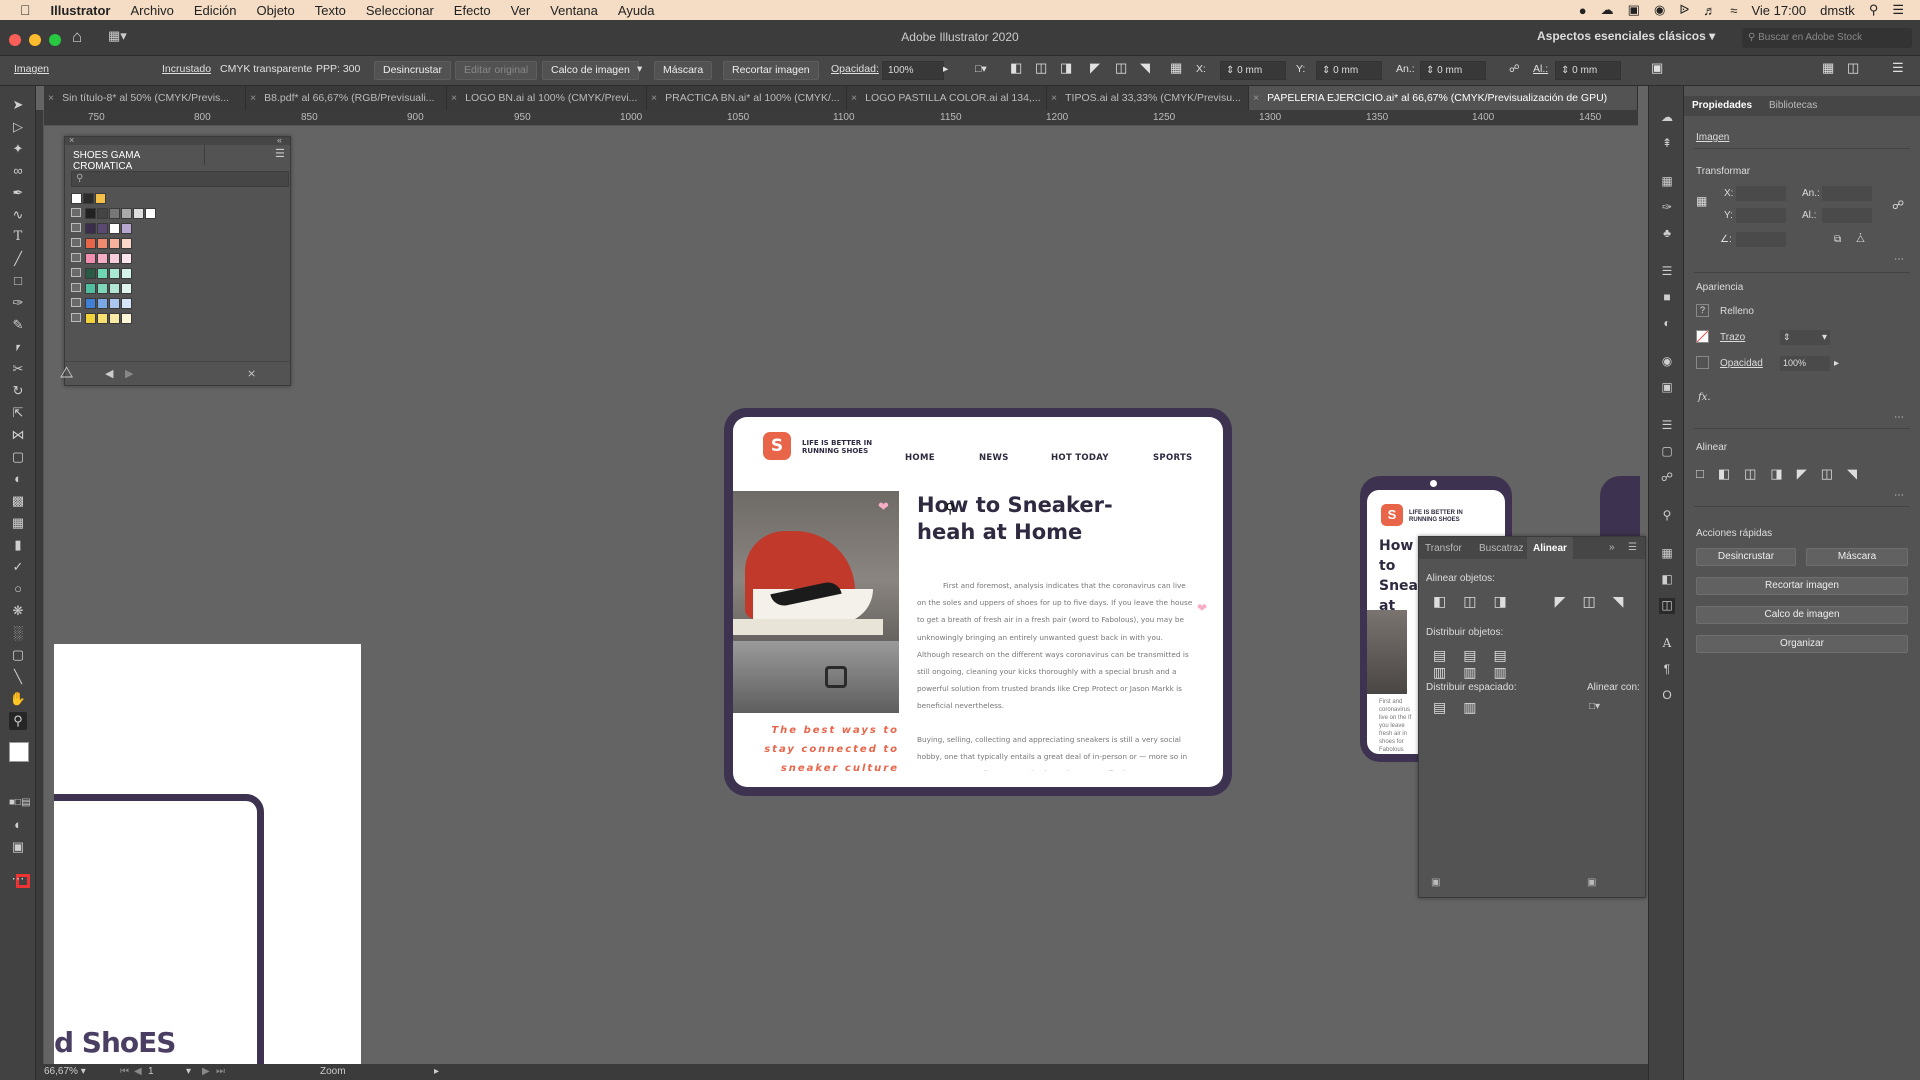 This screenshot has width=1920, height=1080. What do you see at coordinates (1898, 68) in the screenshot?
I see `controlbar-menu-icon: ☰` at bounding box center [1898, 68].